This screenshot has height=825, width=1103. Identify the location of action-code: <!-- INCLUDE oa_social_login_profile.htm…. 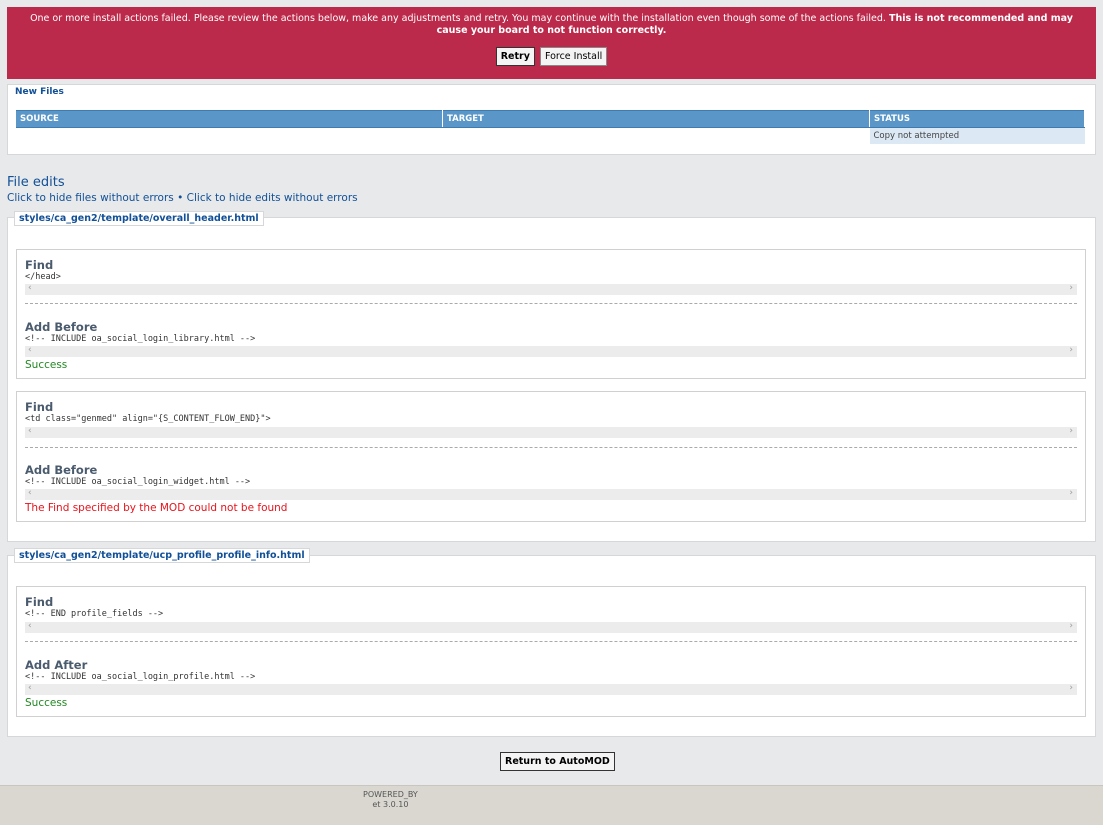
(140, 677).